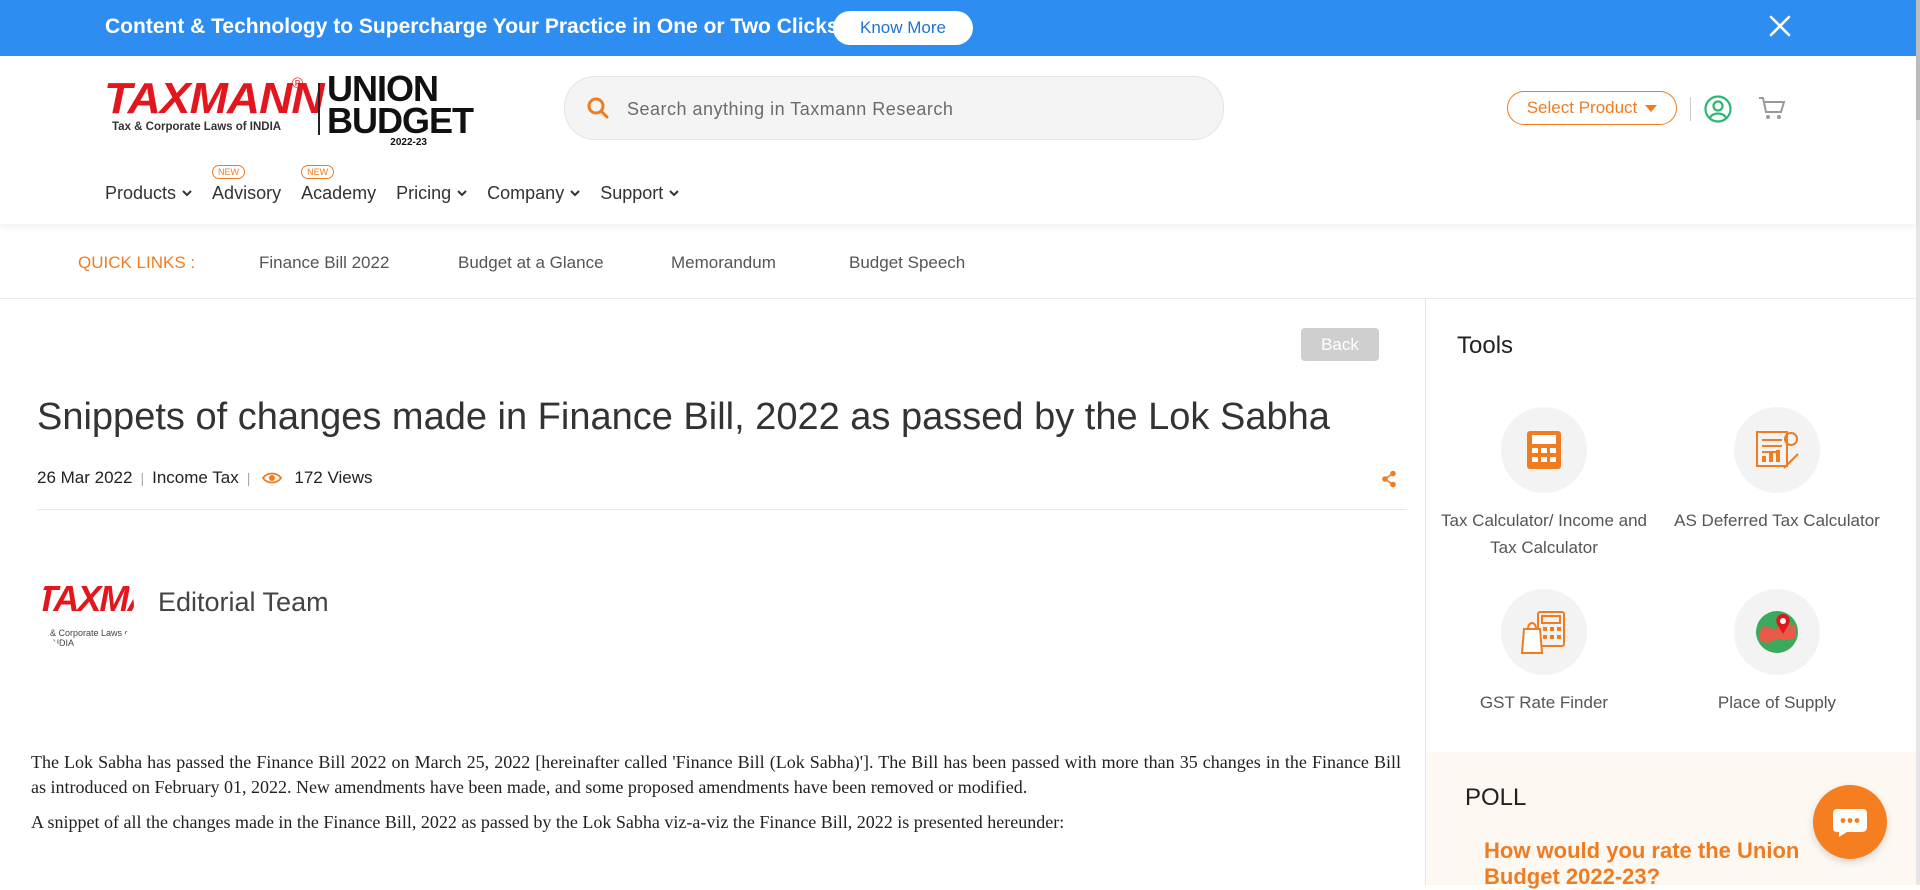 This screenshot has width=1920, height=890. What do you see at coordinates (1425, 591) in the screenshot?
I see `sidebar-divider` at bounding box center [1425, 591].